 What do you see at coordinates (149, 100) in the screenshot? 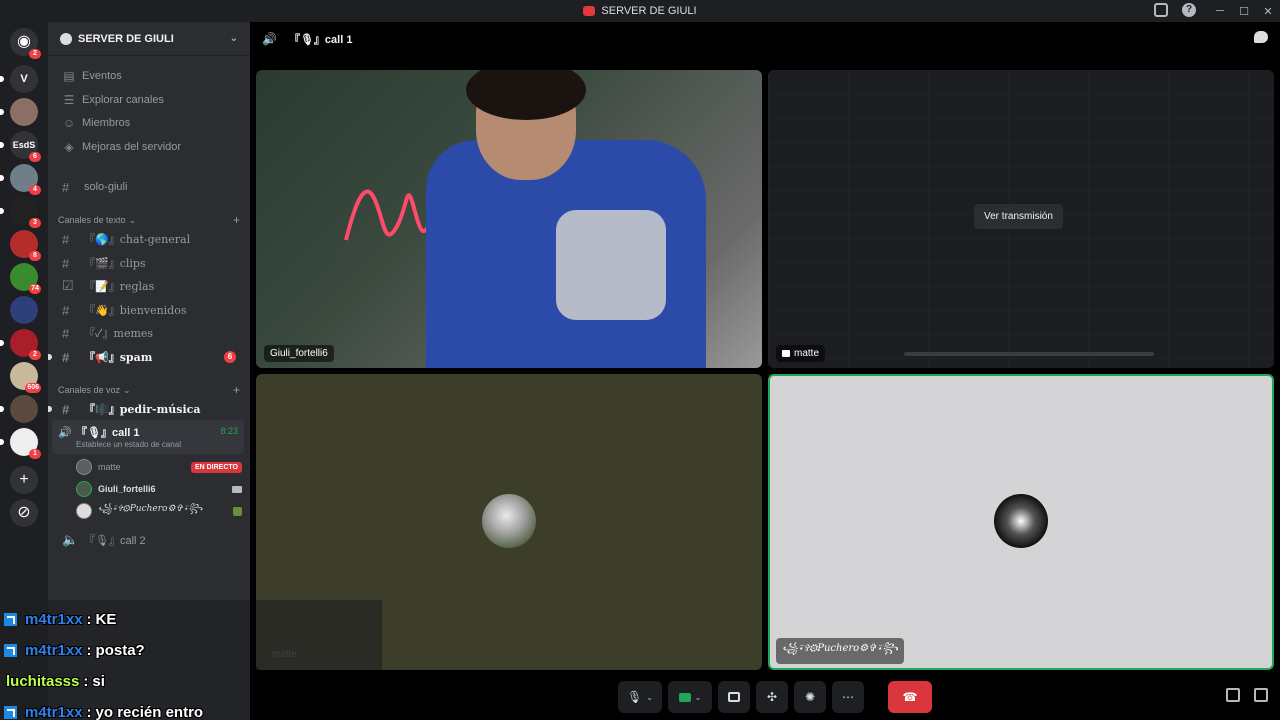
I see `sidebar-item-browse-channels: ☰ Explorar canales` at bounding box center [149, 100].